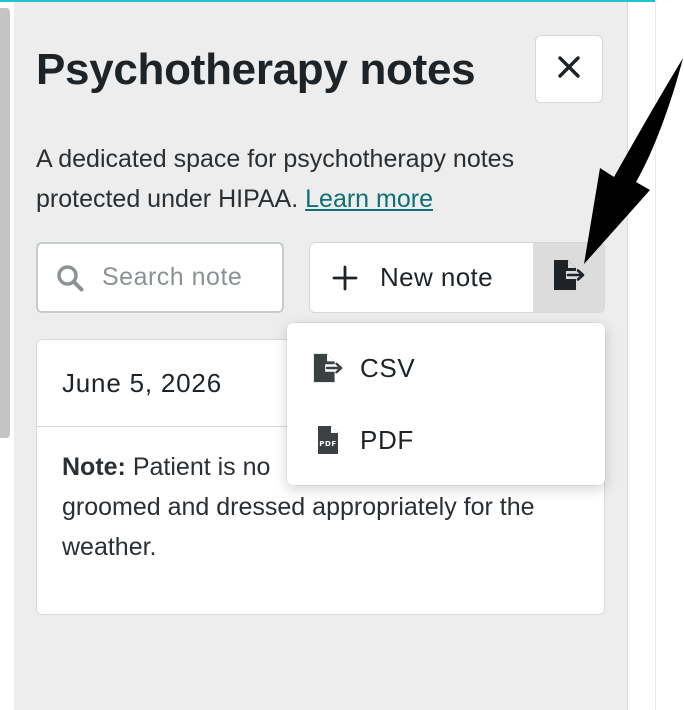 The width and height of the screenshot is (684, 710). What do you see at coordinates (201, 467) in the screenshot?
I see `note-text: Patient is no` at bounding box center [201, 467].